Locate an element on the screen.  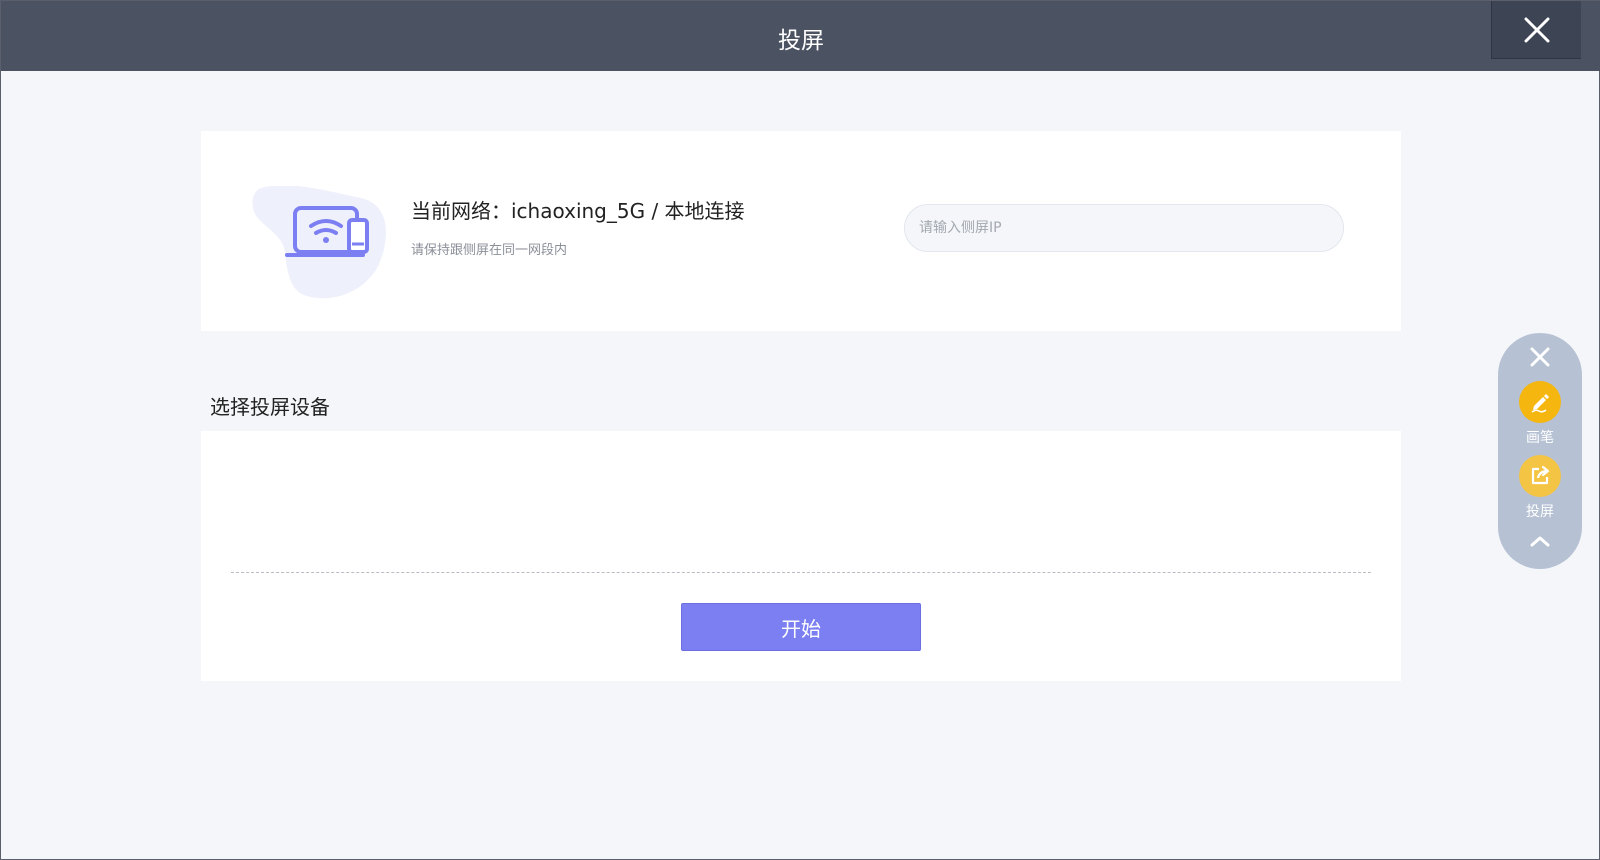
device-list is located at coordinates (801, 501).